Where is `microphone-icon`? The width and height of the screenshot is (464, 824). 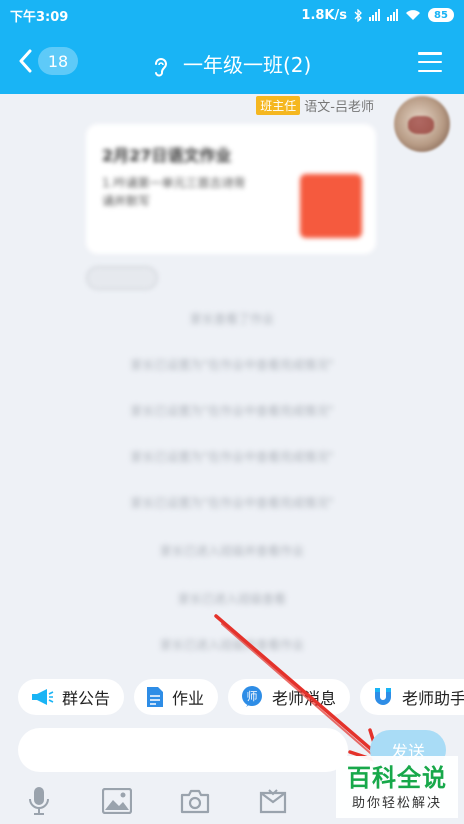
microphone-icon is located at coordinates (39, 801).